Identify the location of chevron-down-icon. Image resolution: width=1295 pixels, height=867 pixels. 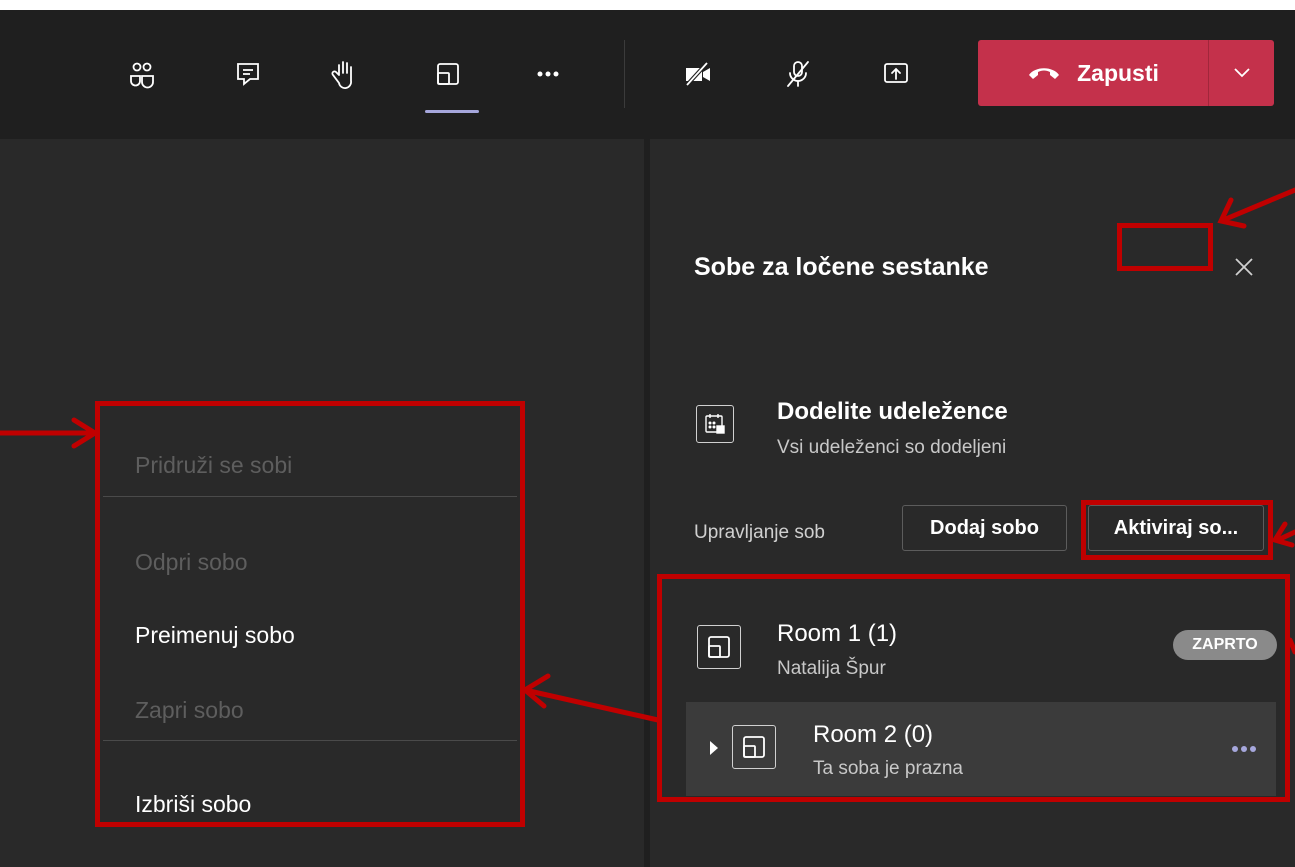
(1241, 73).